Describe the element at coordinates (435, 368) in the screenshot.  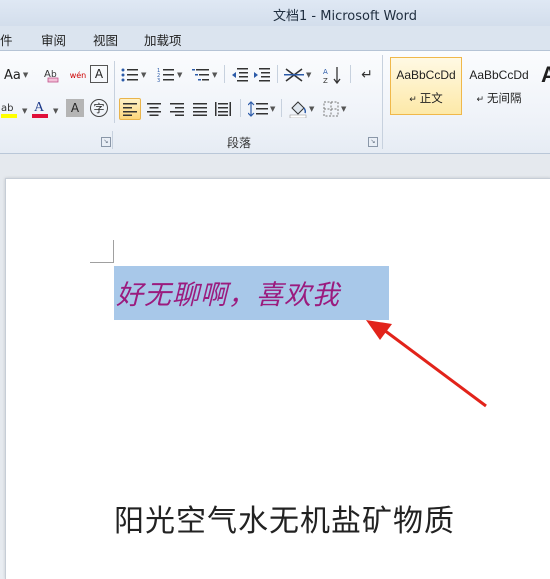
I see `arrow-shaft` at that location.